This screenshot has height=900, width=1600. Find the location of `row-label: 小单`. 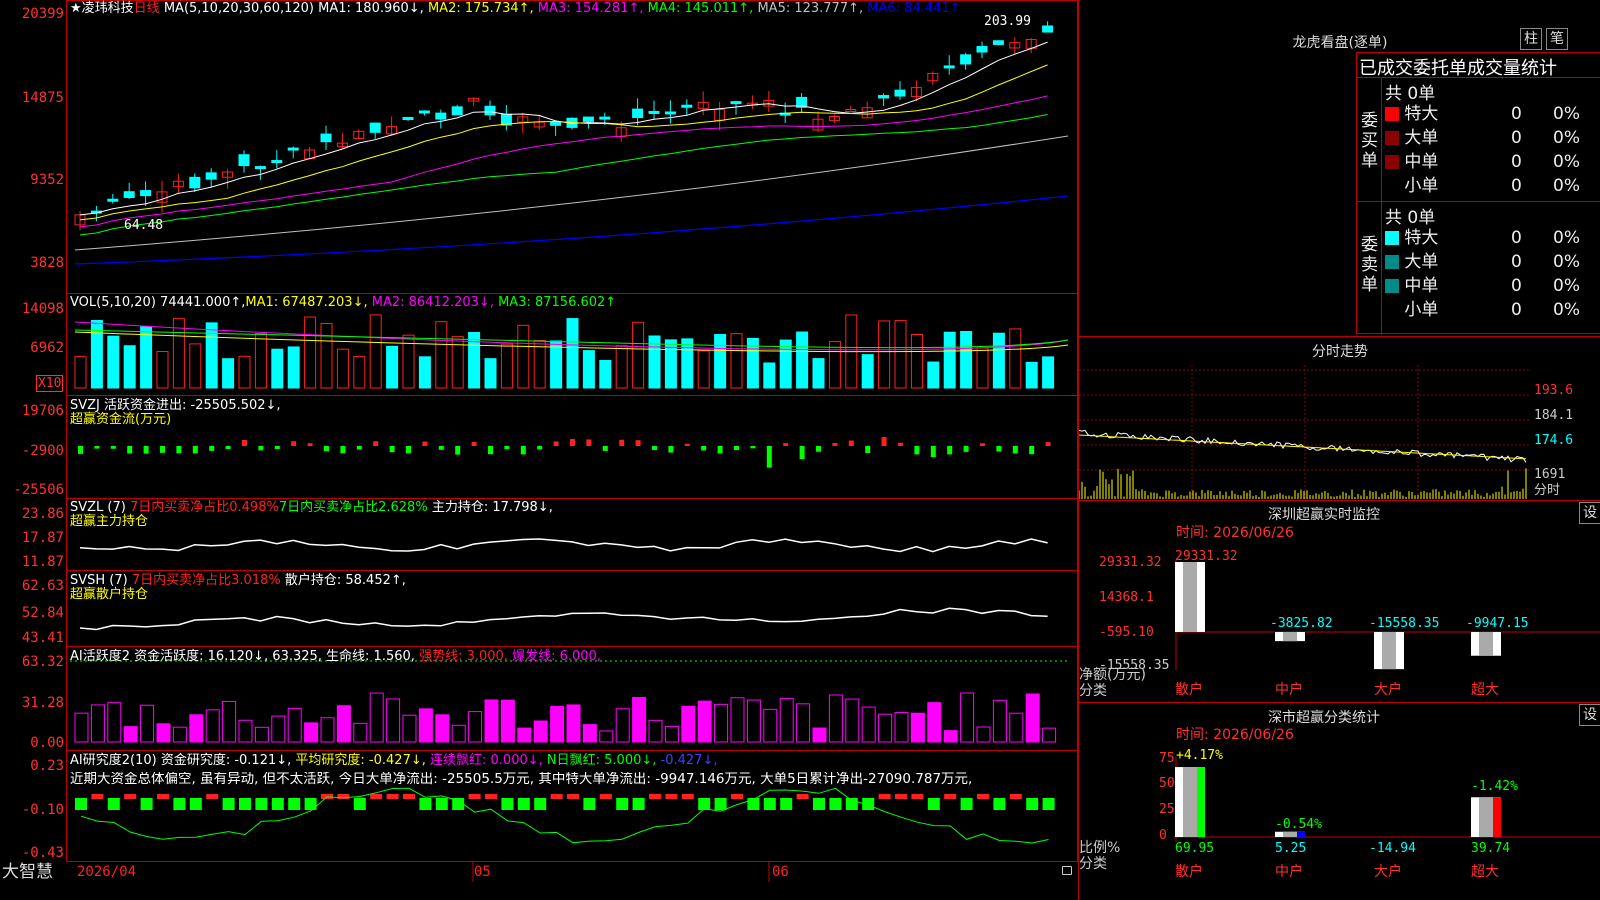

row-label: 小单 is located at coordinates (1421, 310).